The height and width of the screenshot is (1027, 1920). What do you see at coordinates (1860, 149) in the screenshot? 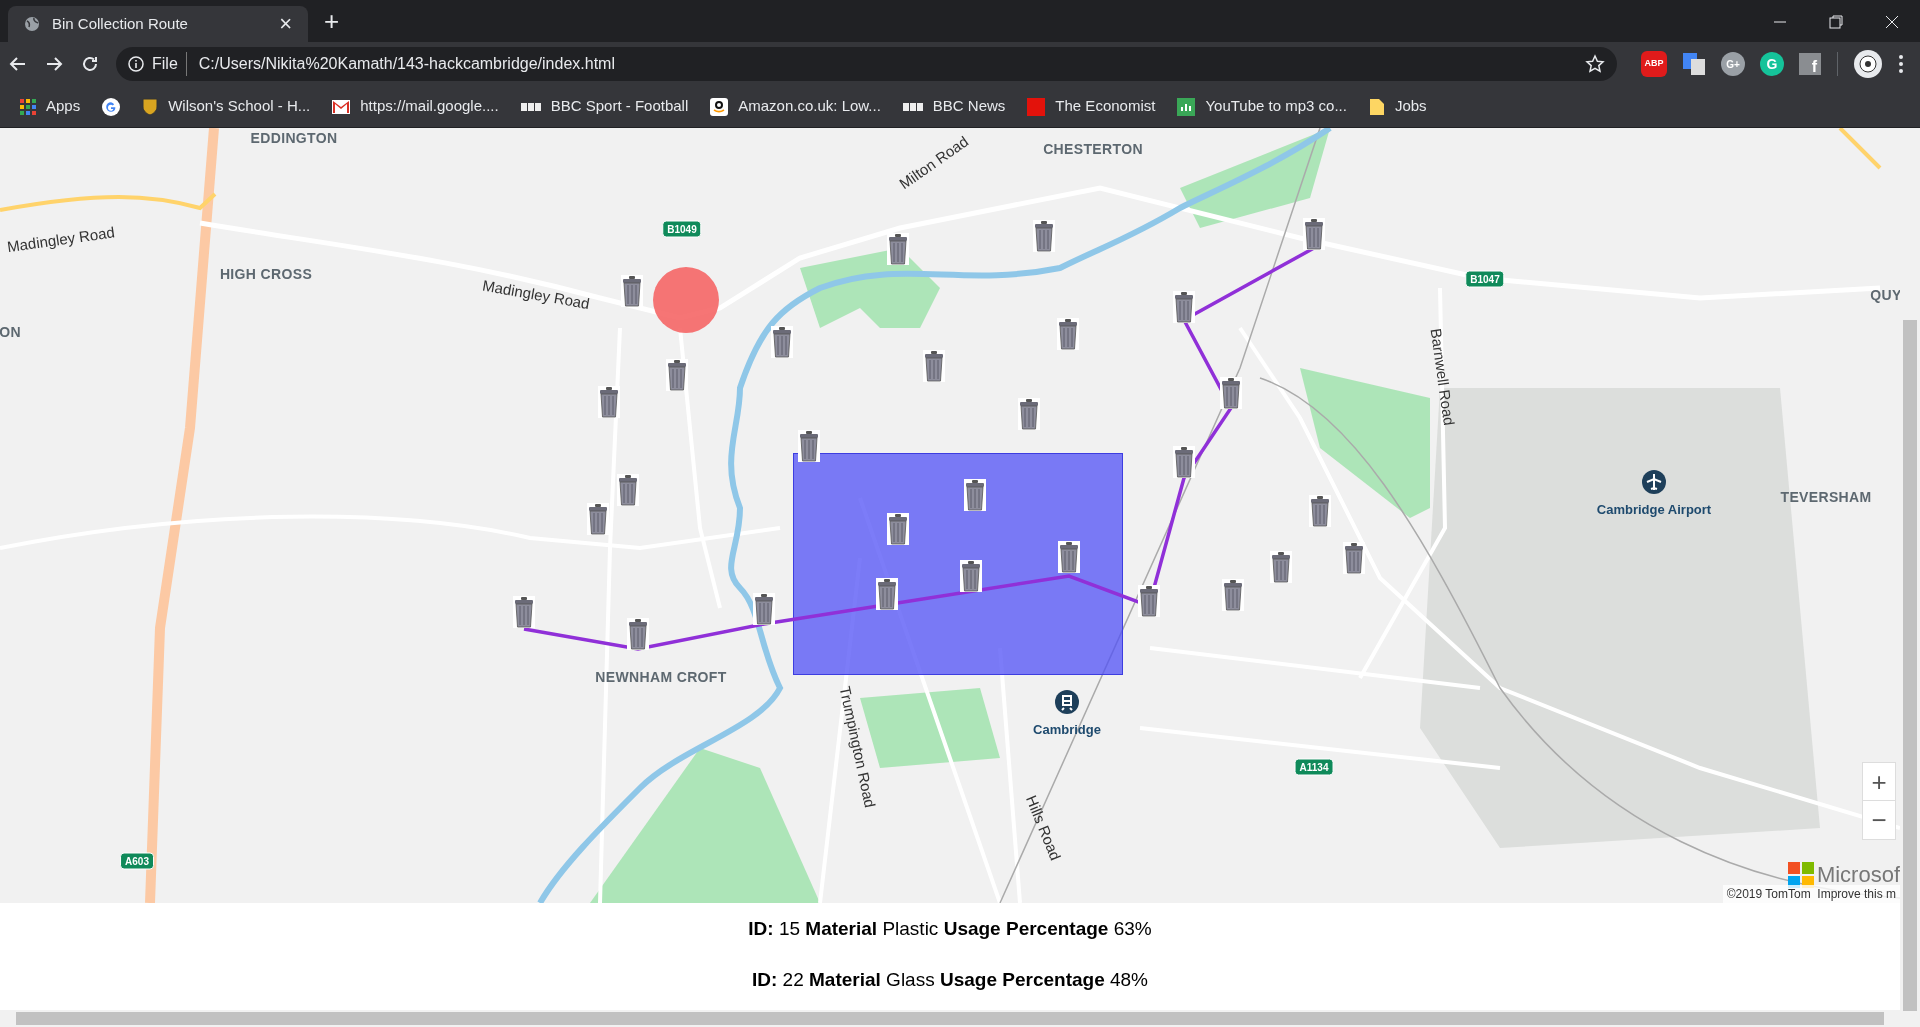
I see `main-road` at bounding box center [1860, 149].